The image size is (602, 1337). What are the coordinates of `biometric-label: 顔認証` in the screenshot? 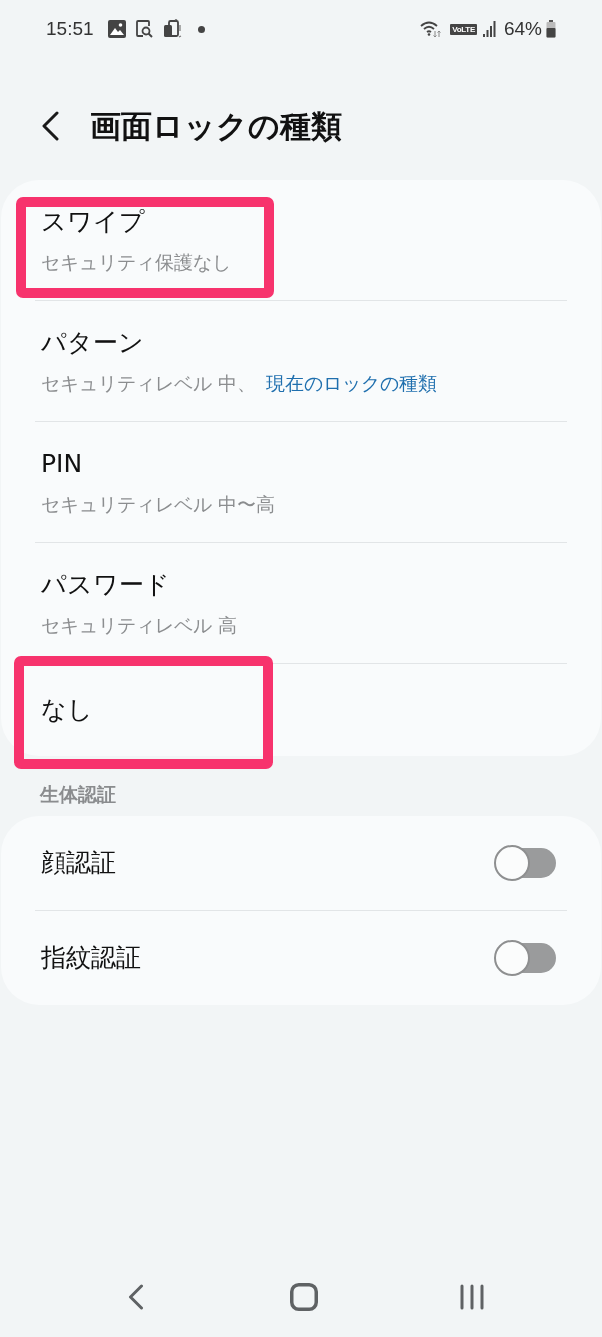 It's located at (78, 863).